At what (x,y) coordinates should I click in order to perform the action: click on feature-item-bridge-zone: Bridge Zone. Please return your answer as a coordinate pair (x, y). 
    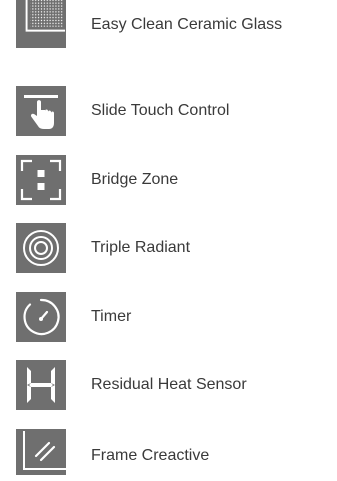
    Looking at the image, I should click on (176, 180).